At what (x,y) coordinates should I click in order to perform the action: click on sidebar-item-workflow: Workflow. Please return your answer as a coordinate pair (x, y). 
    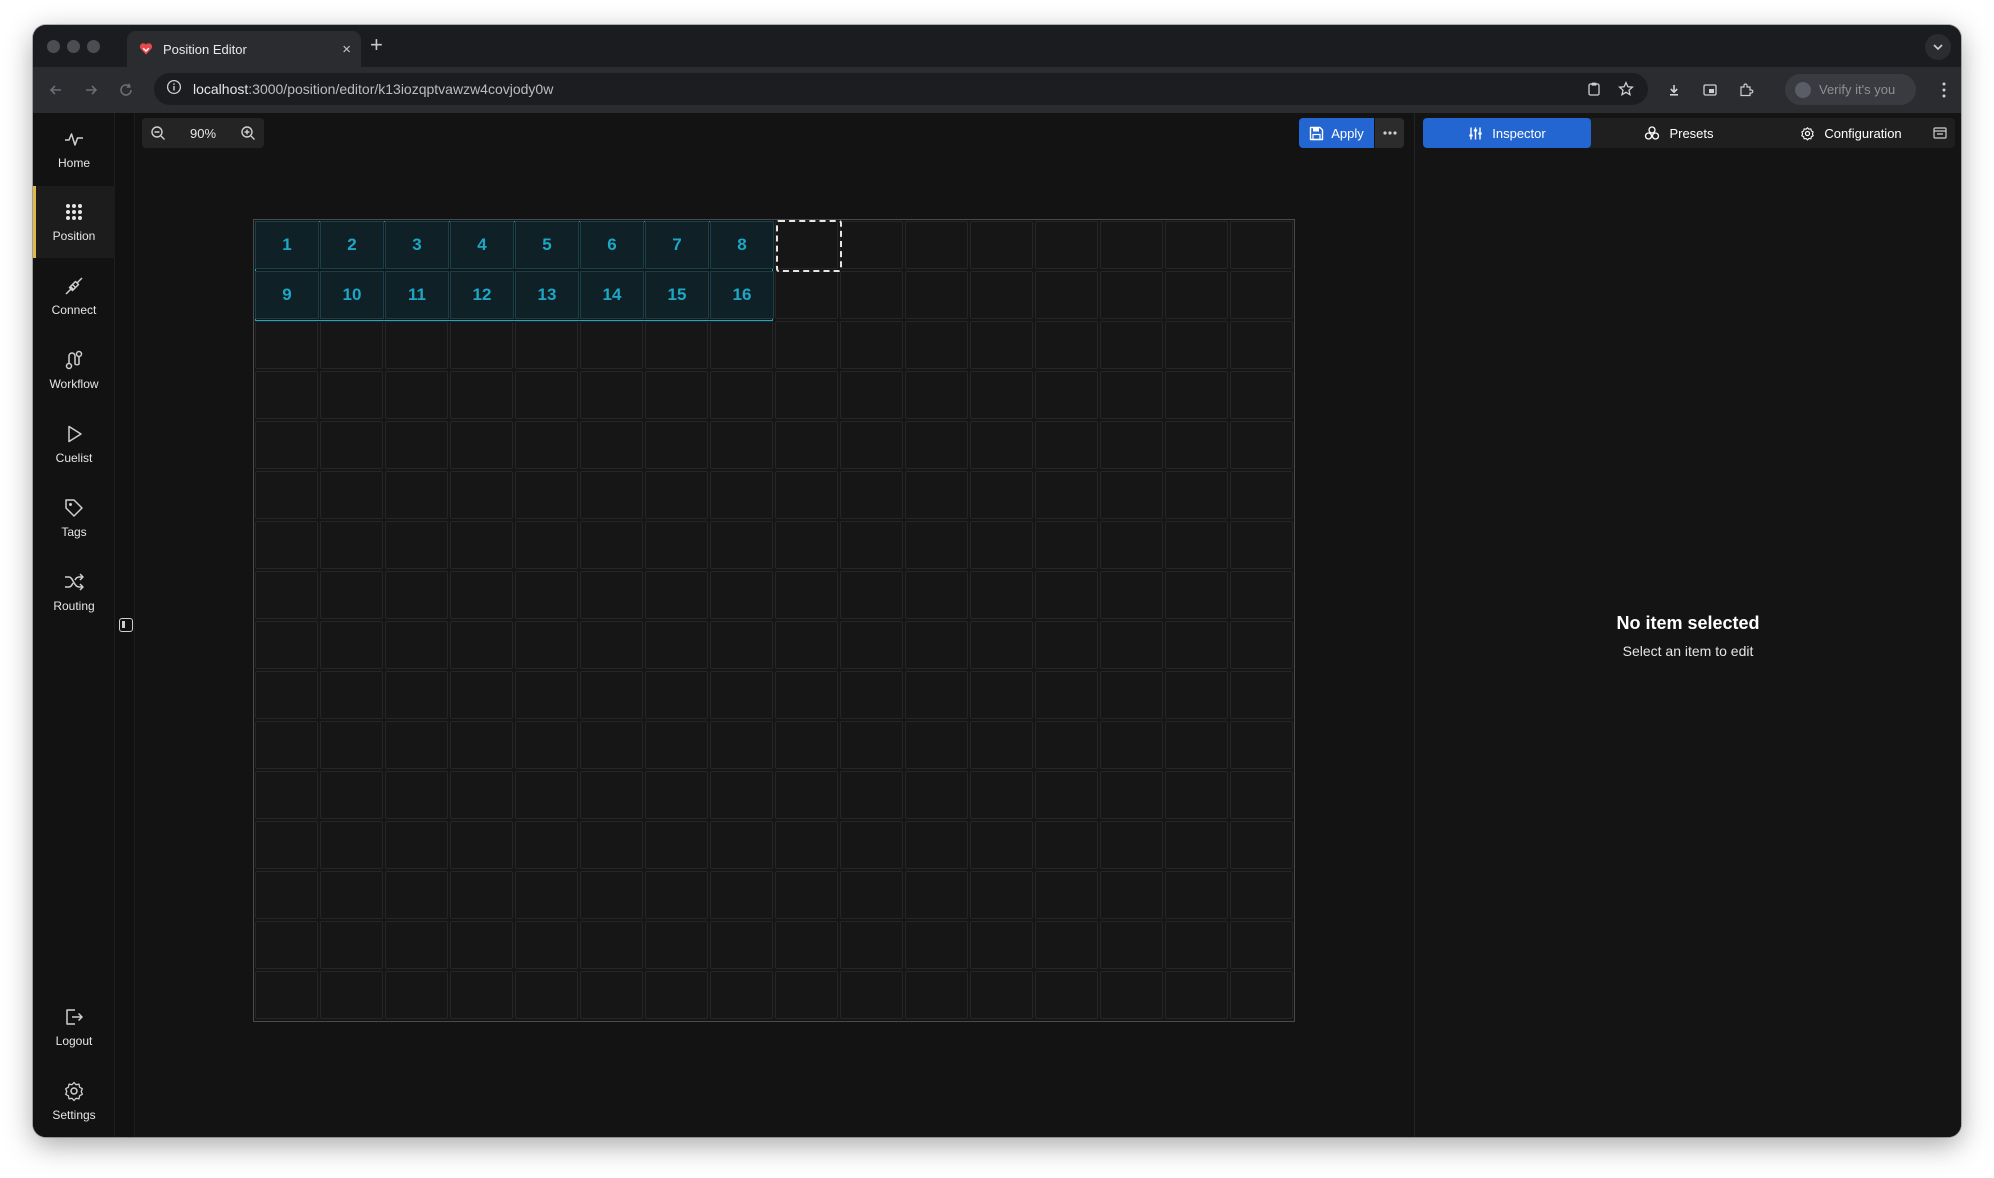
    Looking at the image, I should click on (74, 370).